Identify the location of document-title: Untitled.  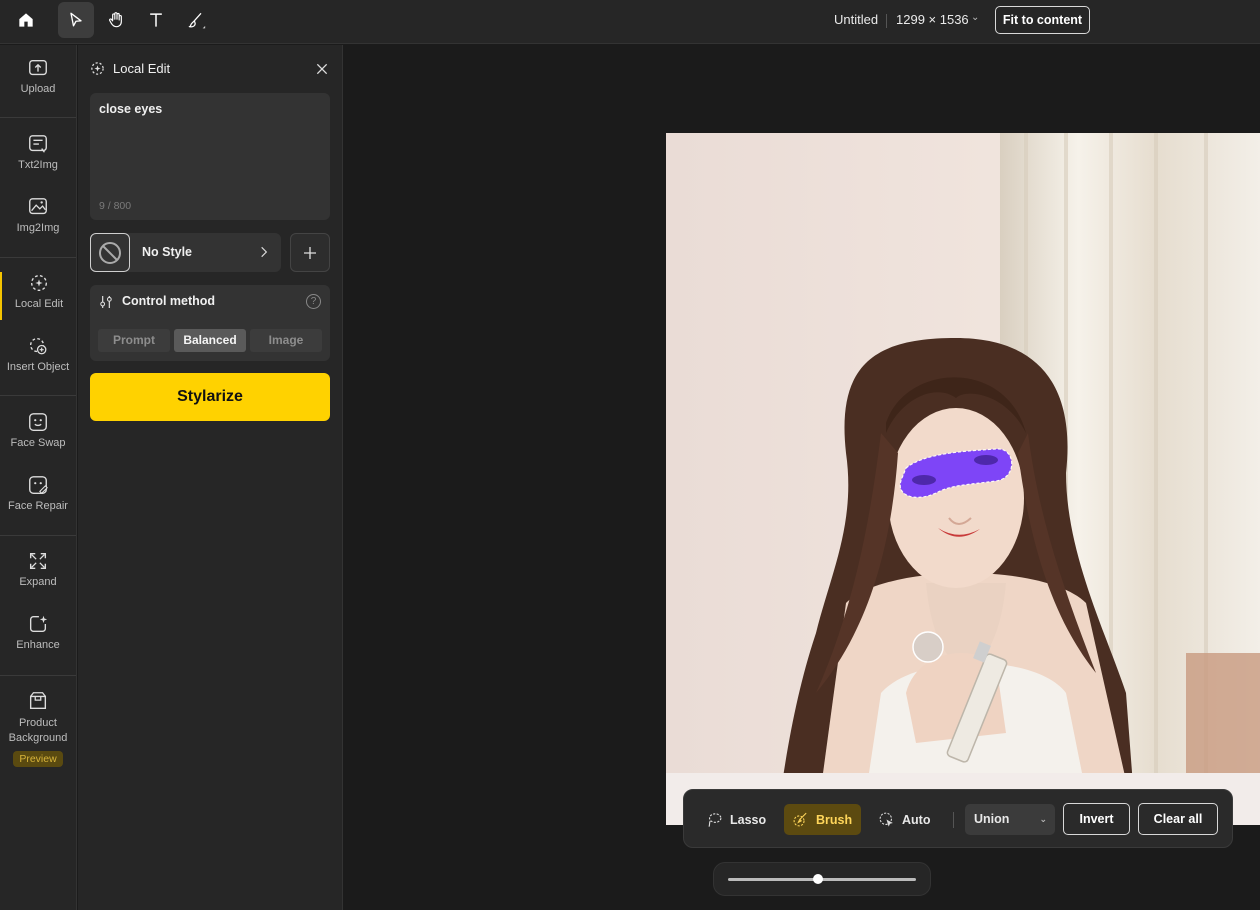
(856, 19).